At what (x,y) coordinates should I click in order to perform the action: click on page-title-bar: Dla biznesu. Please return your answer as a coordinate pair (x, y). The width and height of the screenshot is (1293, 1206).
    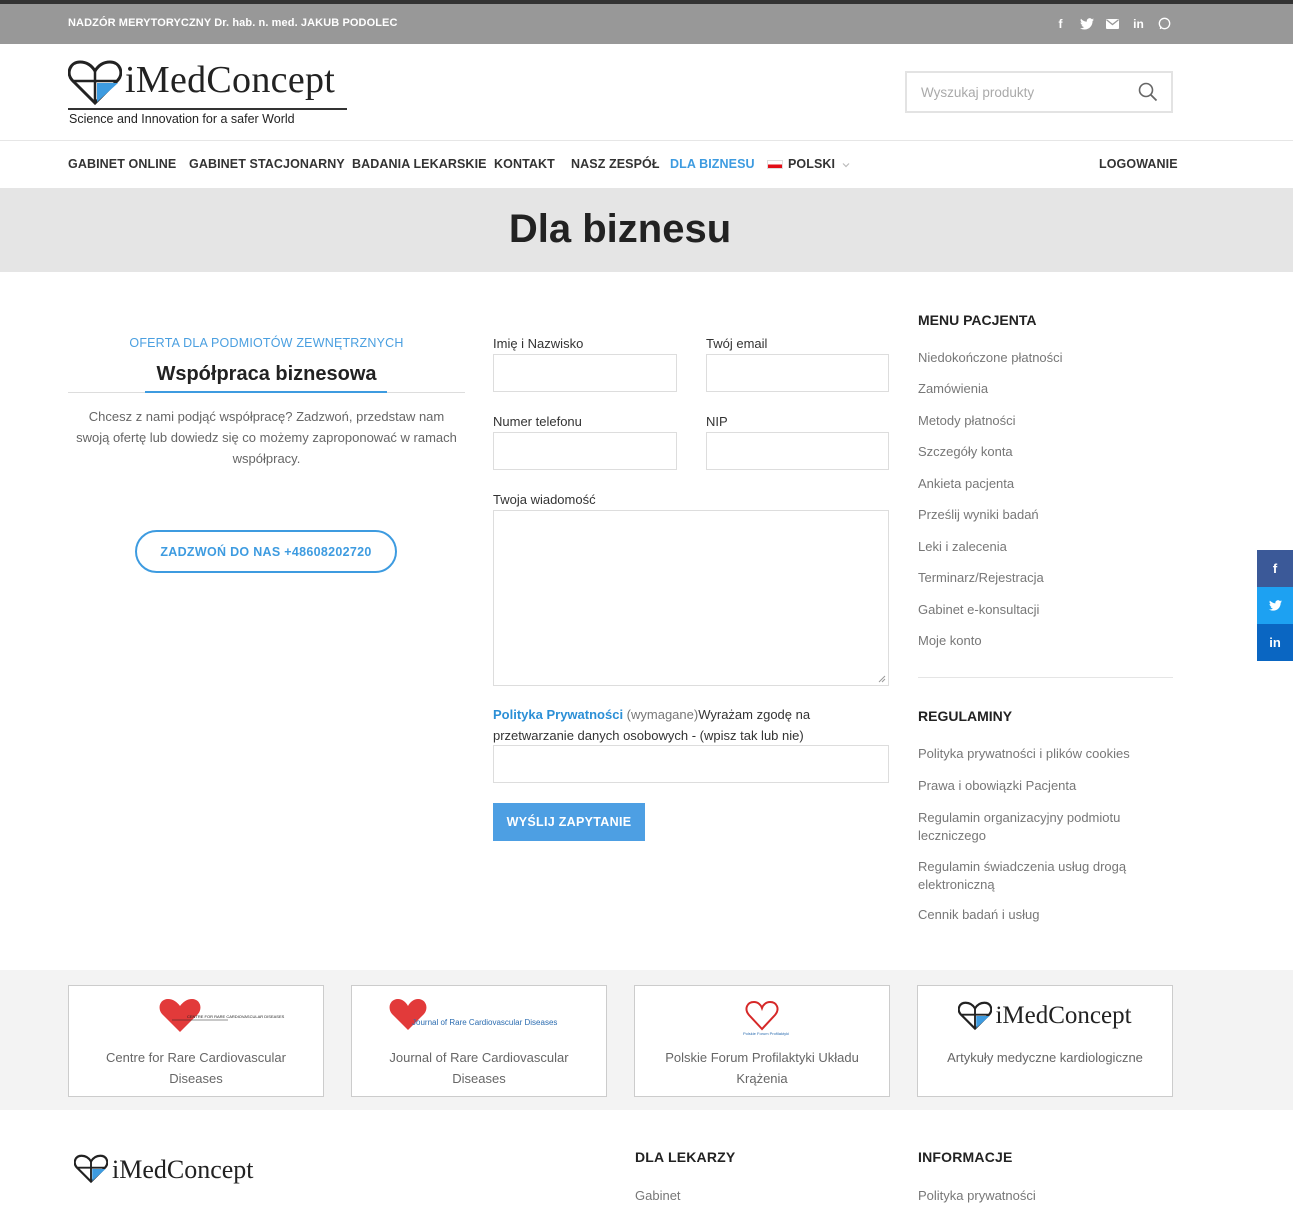
    Looking at the image, I should click on (646, 230).